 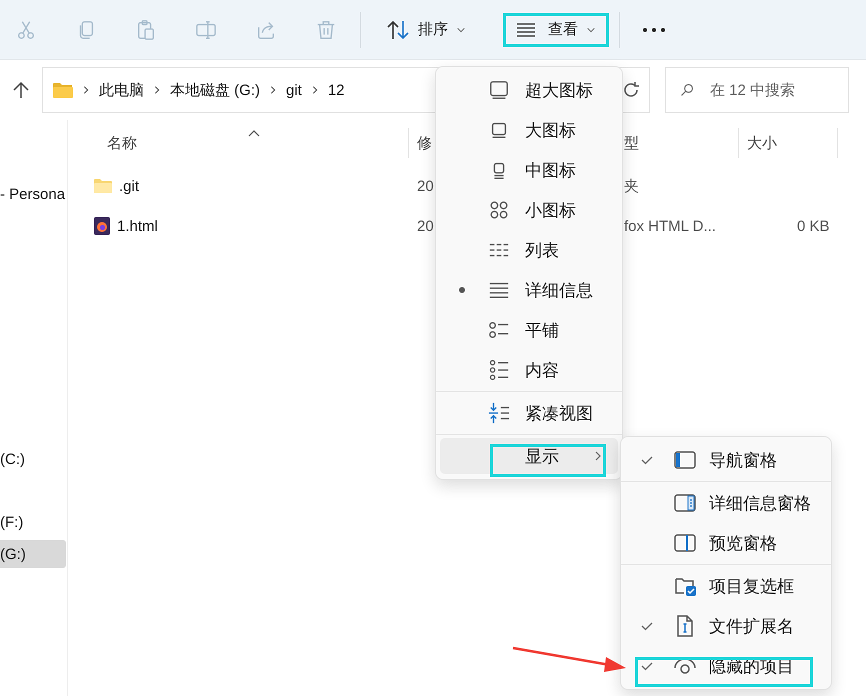 I want to click on column-header: 大小, so click(x=788, y=143).